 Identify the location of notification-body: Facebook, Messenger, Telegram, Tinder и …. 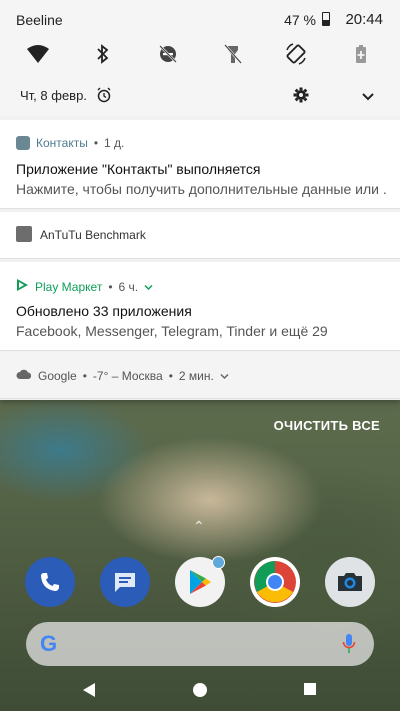
(172, 331).